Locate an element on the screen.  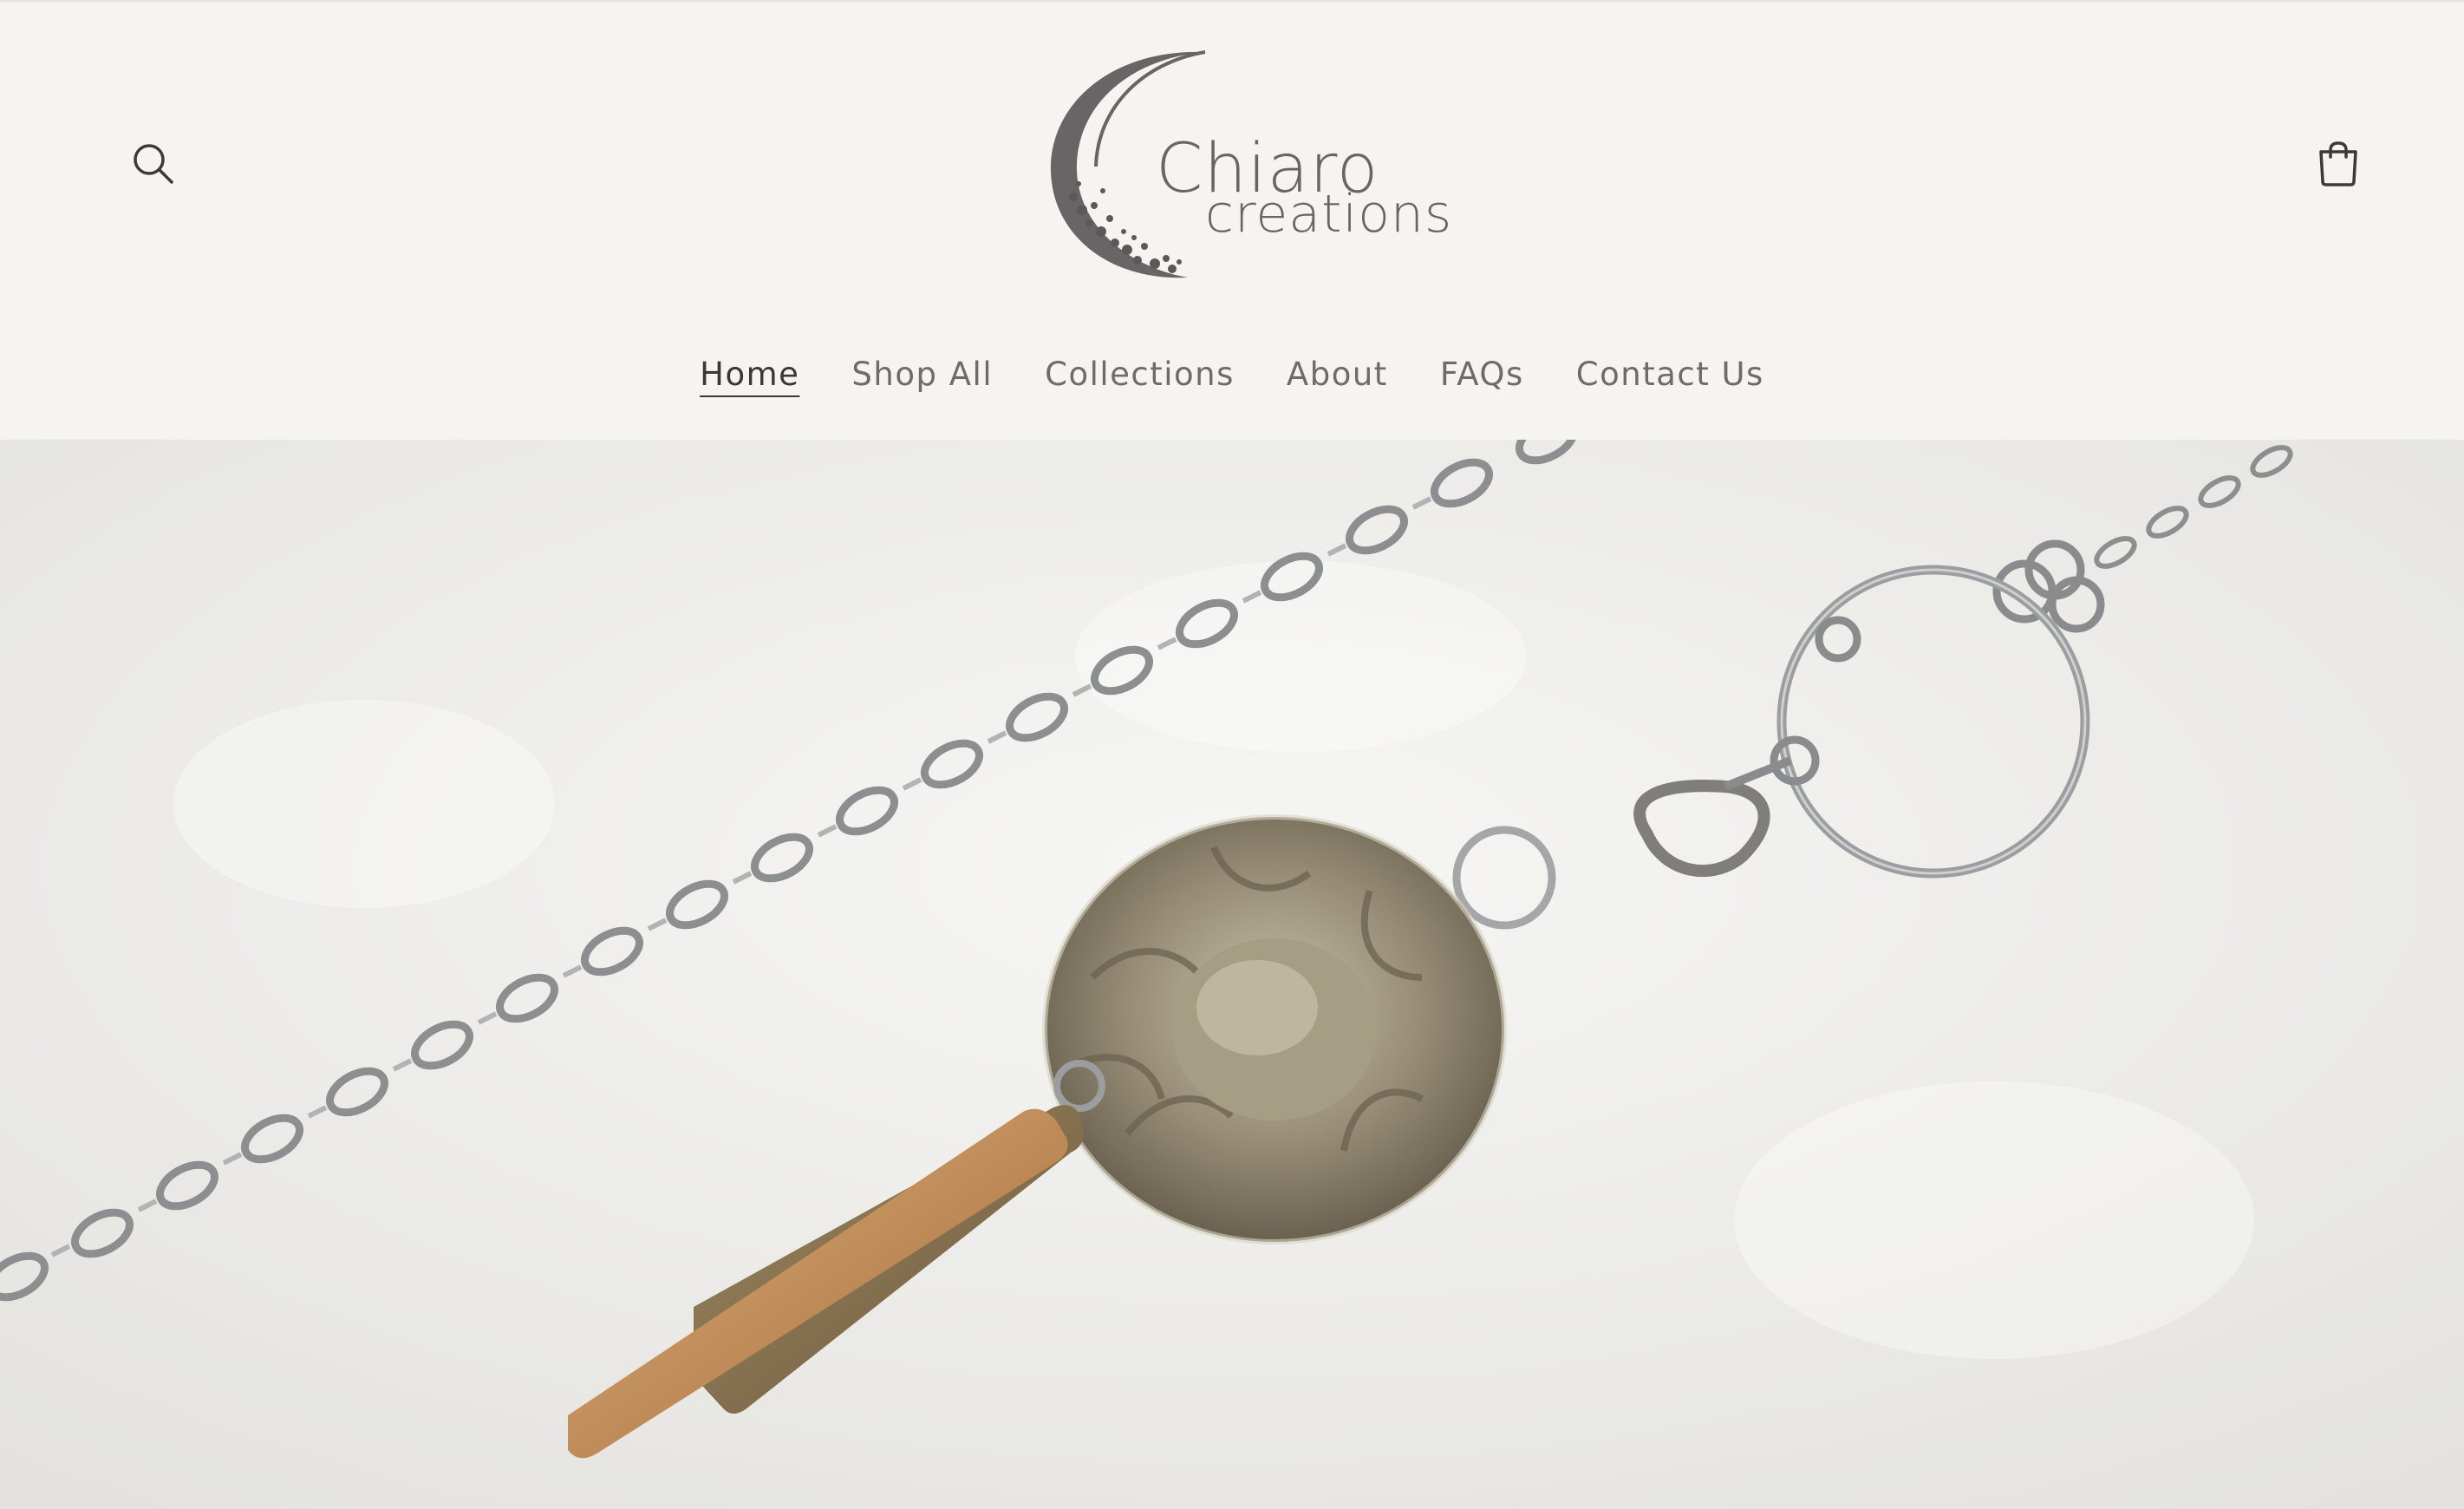
search-button is located at coordinates (153, 164).